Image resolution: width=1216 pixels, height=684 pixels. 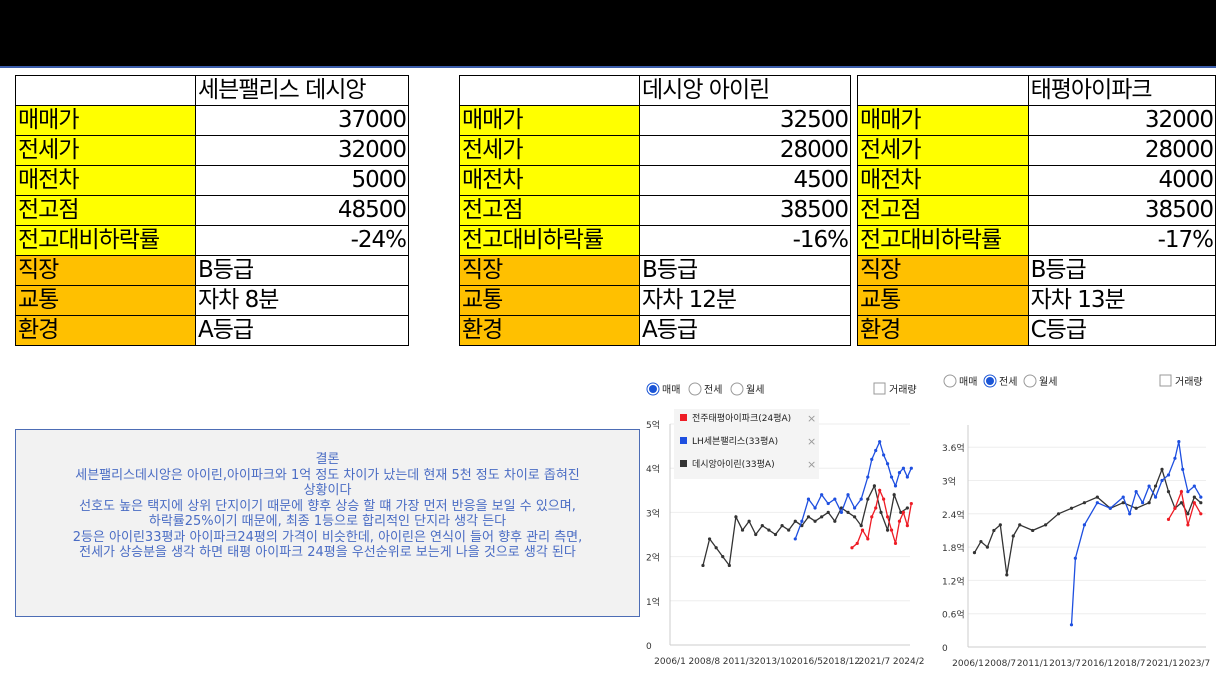 I want to click on x-tick-label: 2013/7, so click(x=1065, y=664).